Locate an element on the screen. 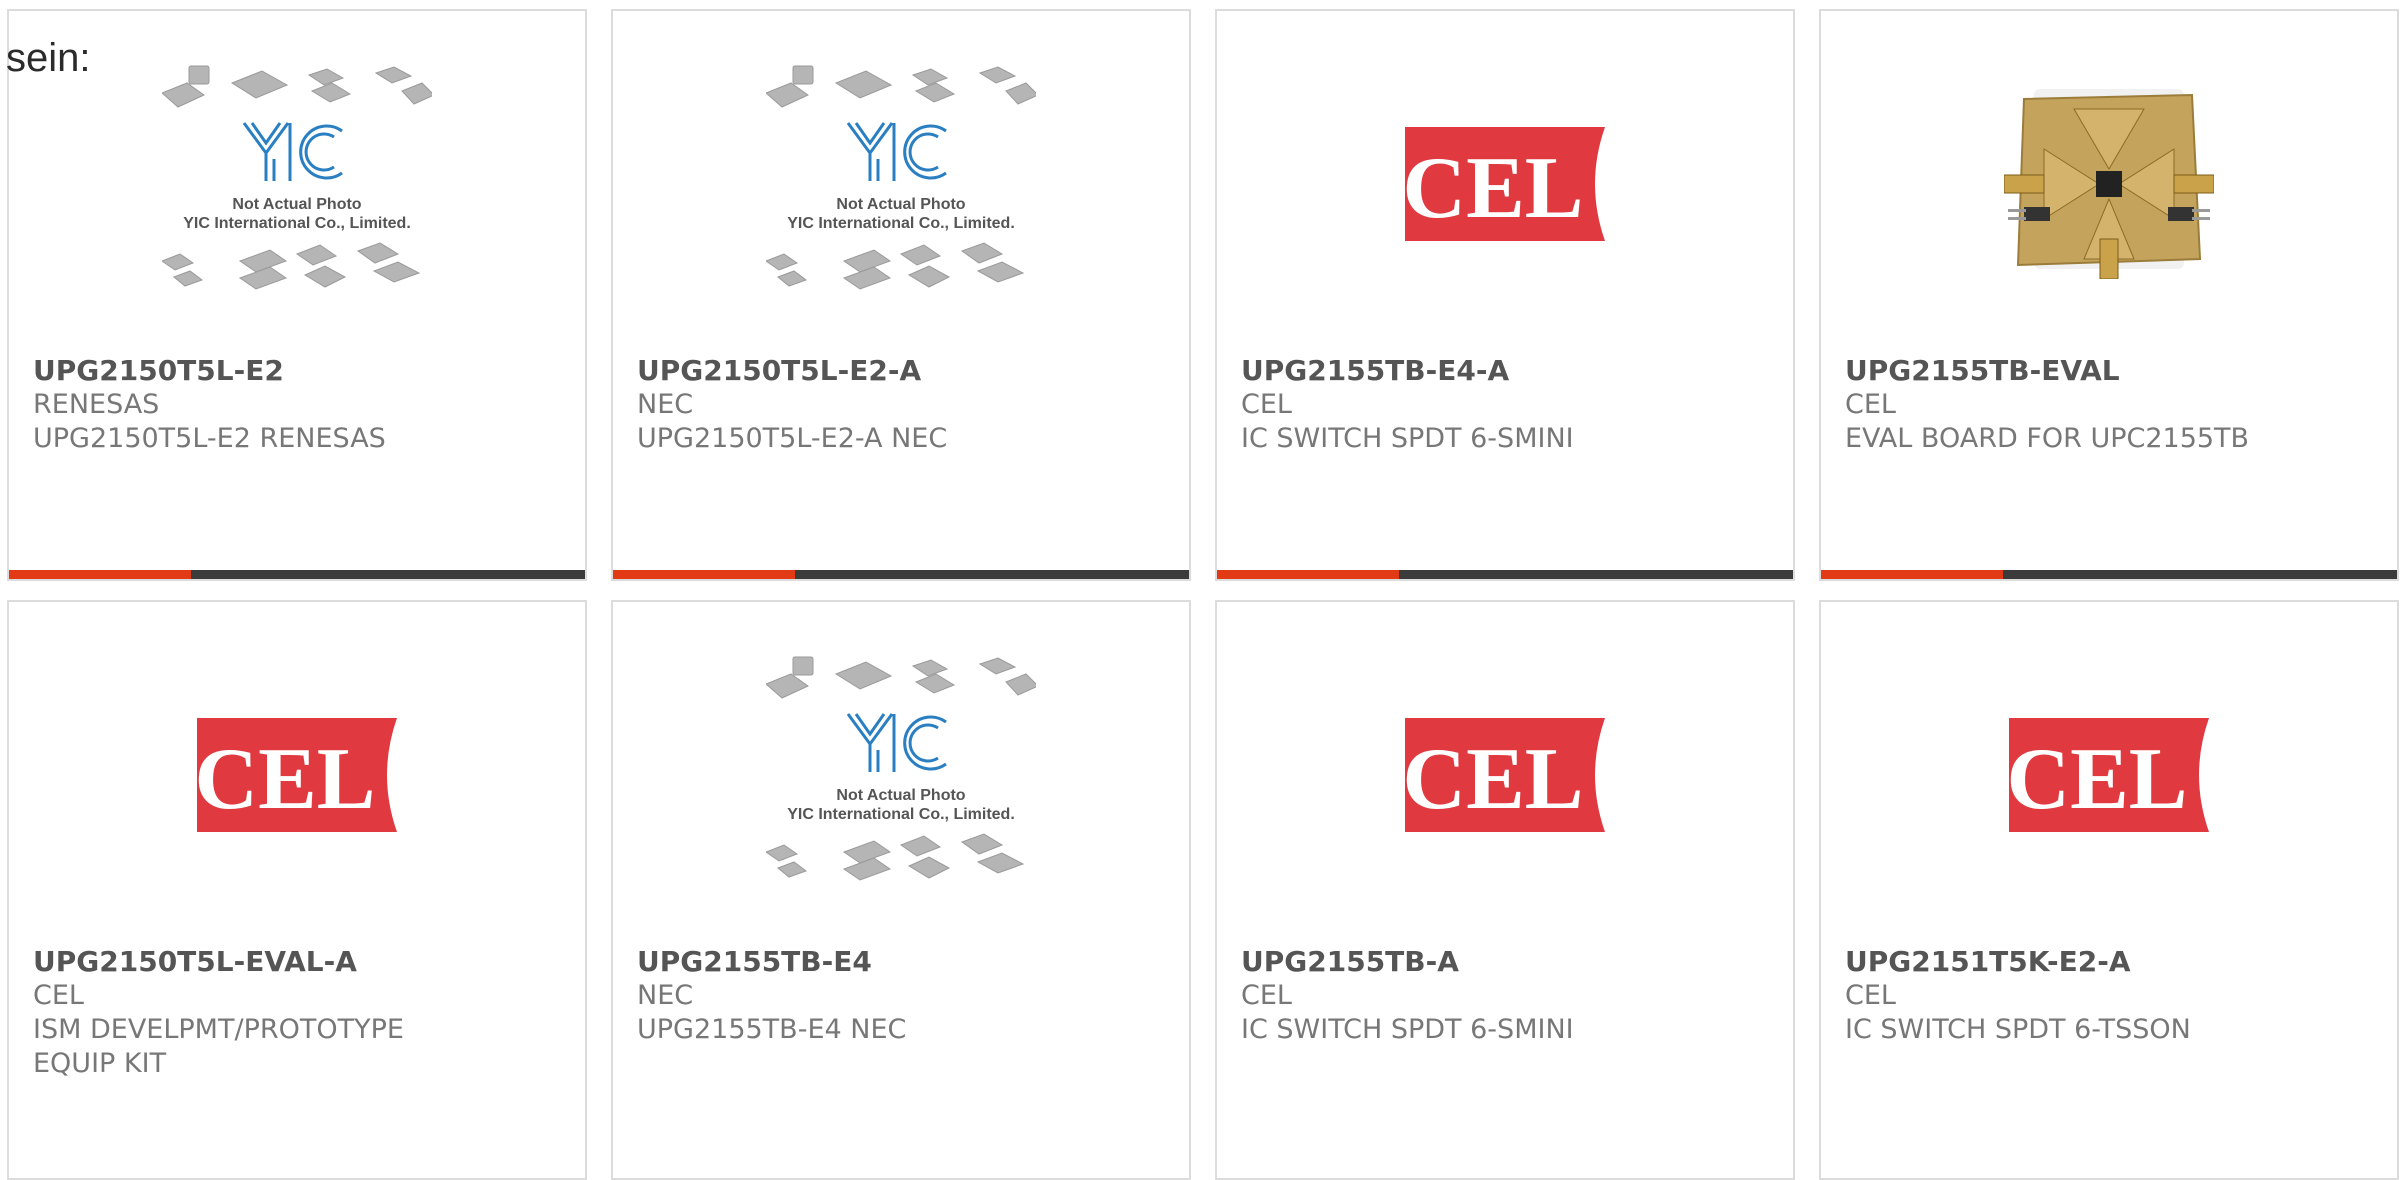 This screenshot has height=1180, width=2400. part-number-link: UPG2155TB-E4 is located at coordinates (905, 962).